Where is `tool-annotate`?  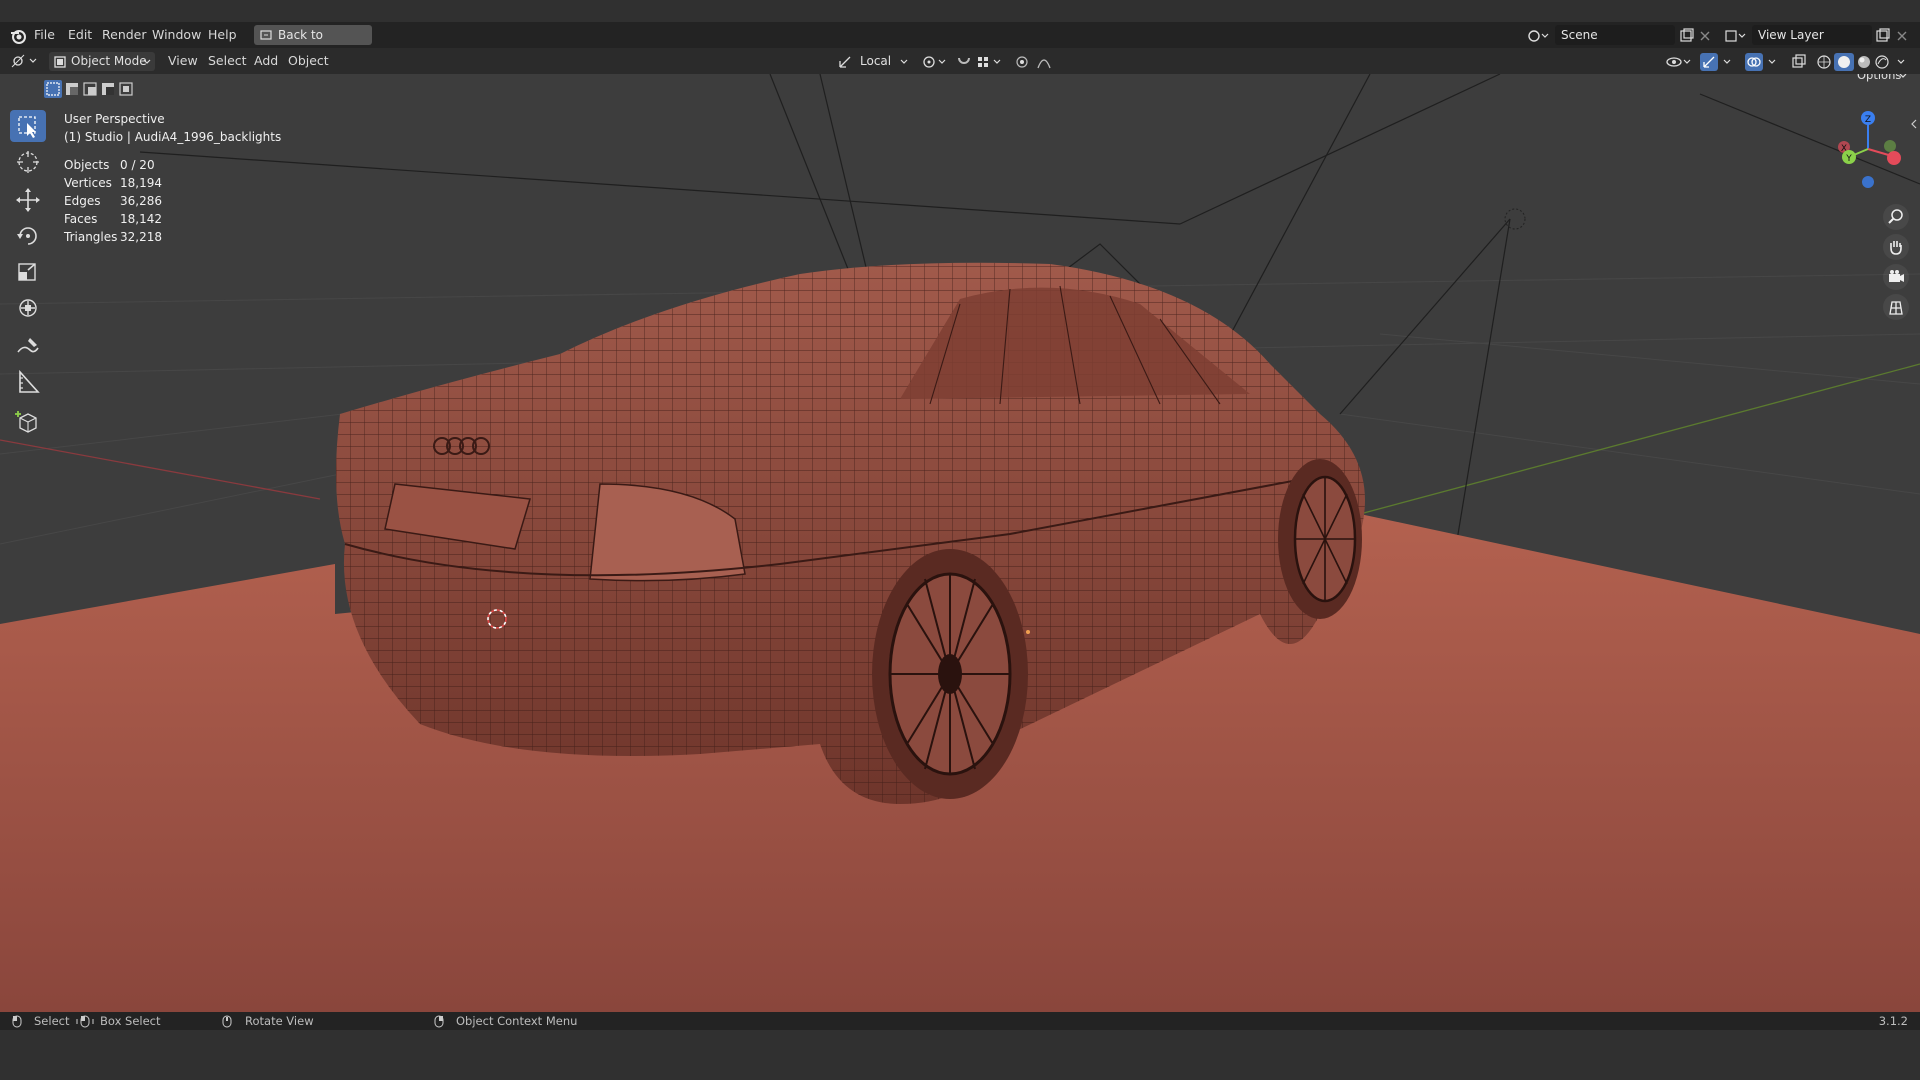
tool-annotate is located at coordinates (28, 346).